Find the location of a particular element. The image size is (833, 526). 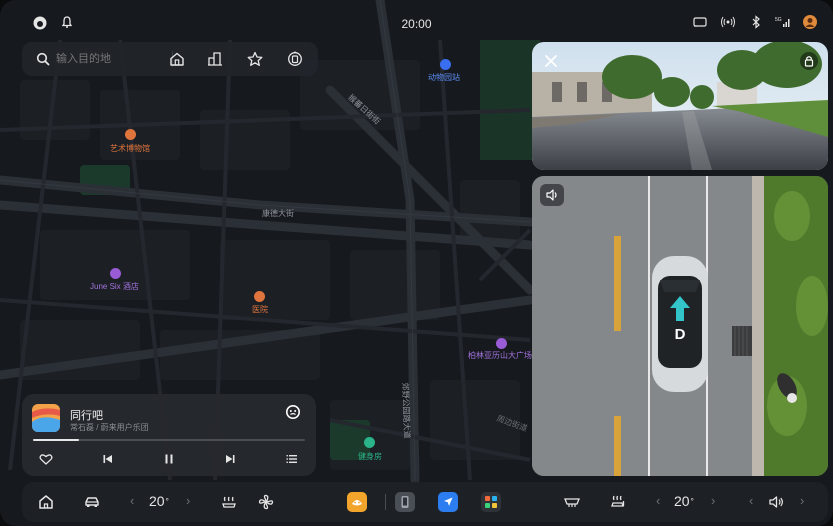

hotel-icon is located at coordinates (115, 273).